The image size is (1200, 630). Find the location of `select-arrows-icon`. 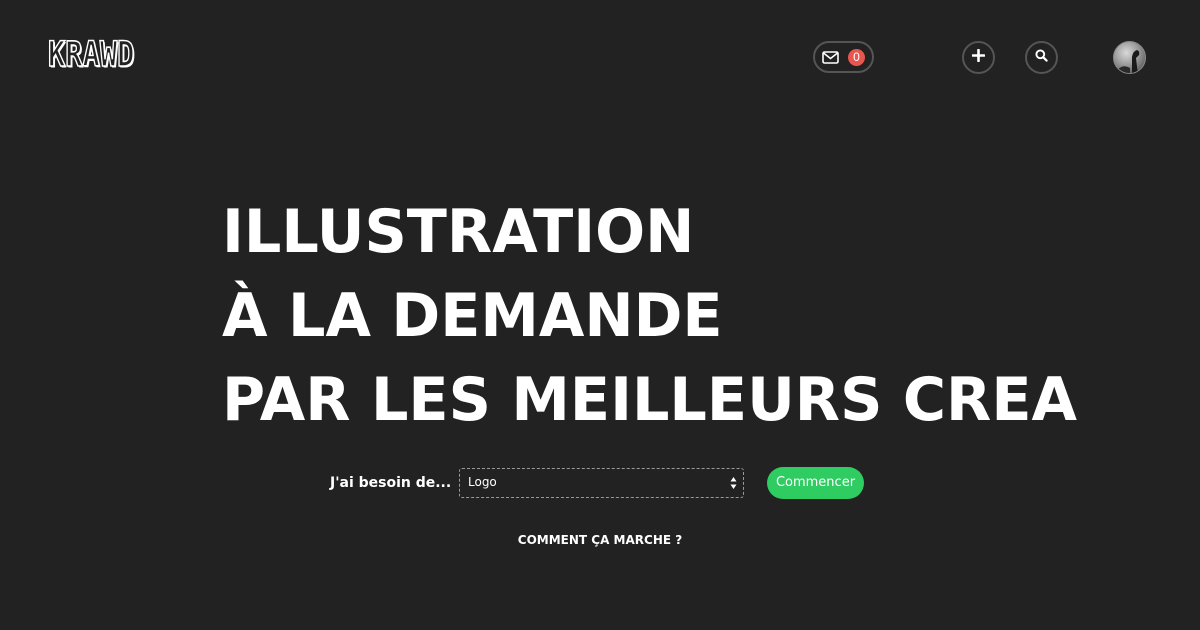

select-arrows-icon is located at coordinates (733, 485).